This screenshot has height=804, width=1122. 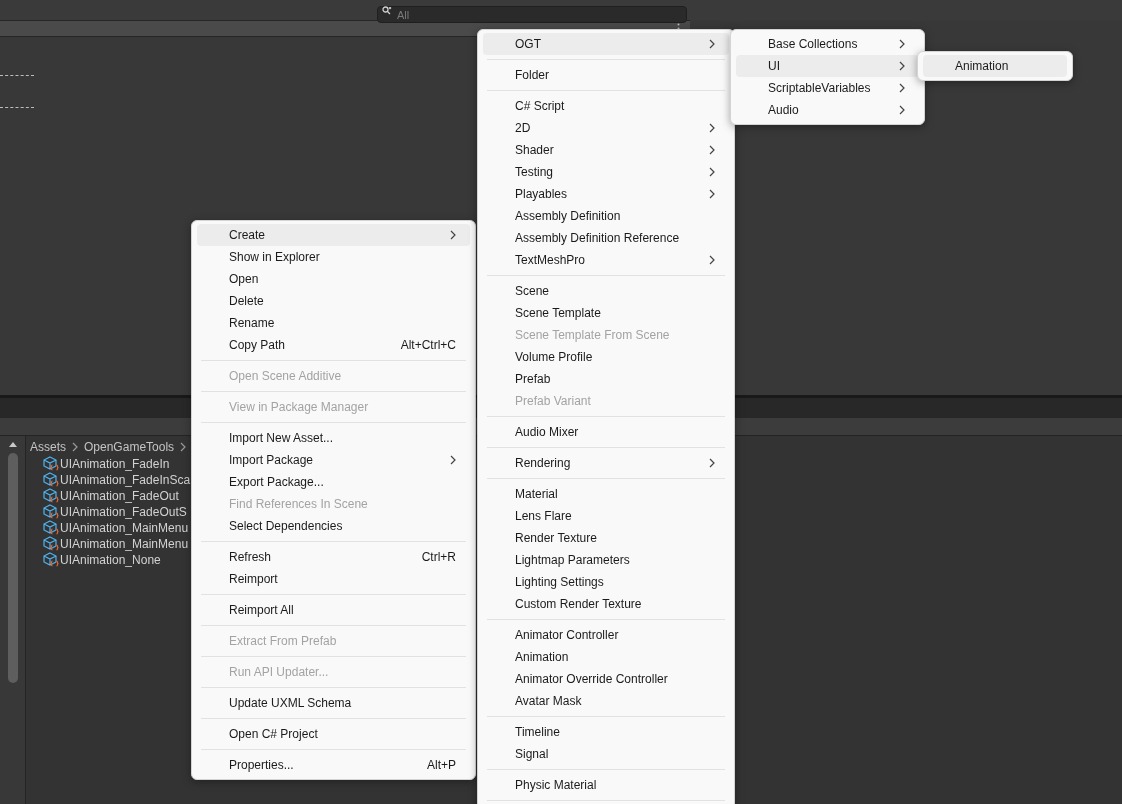 What do you see at coordinates (48, 447) in the screenshot?
I see `breadcrumb-link: Assets` at bounding box center [48, 447].